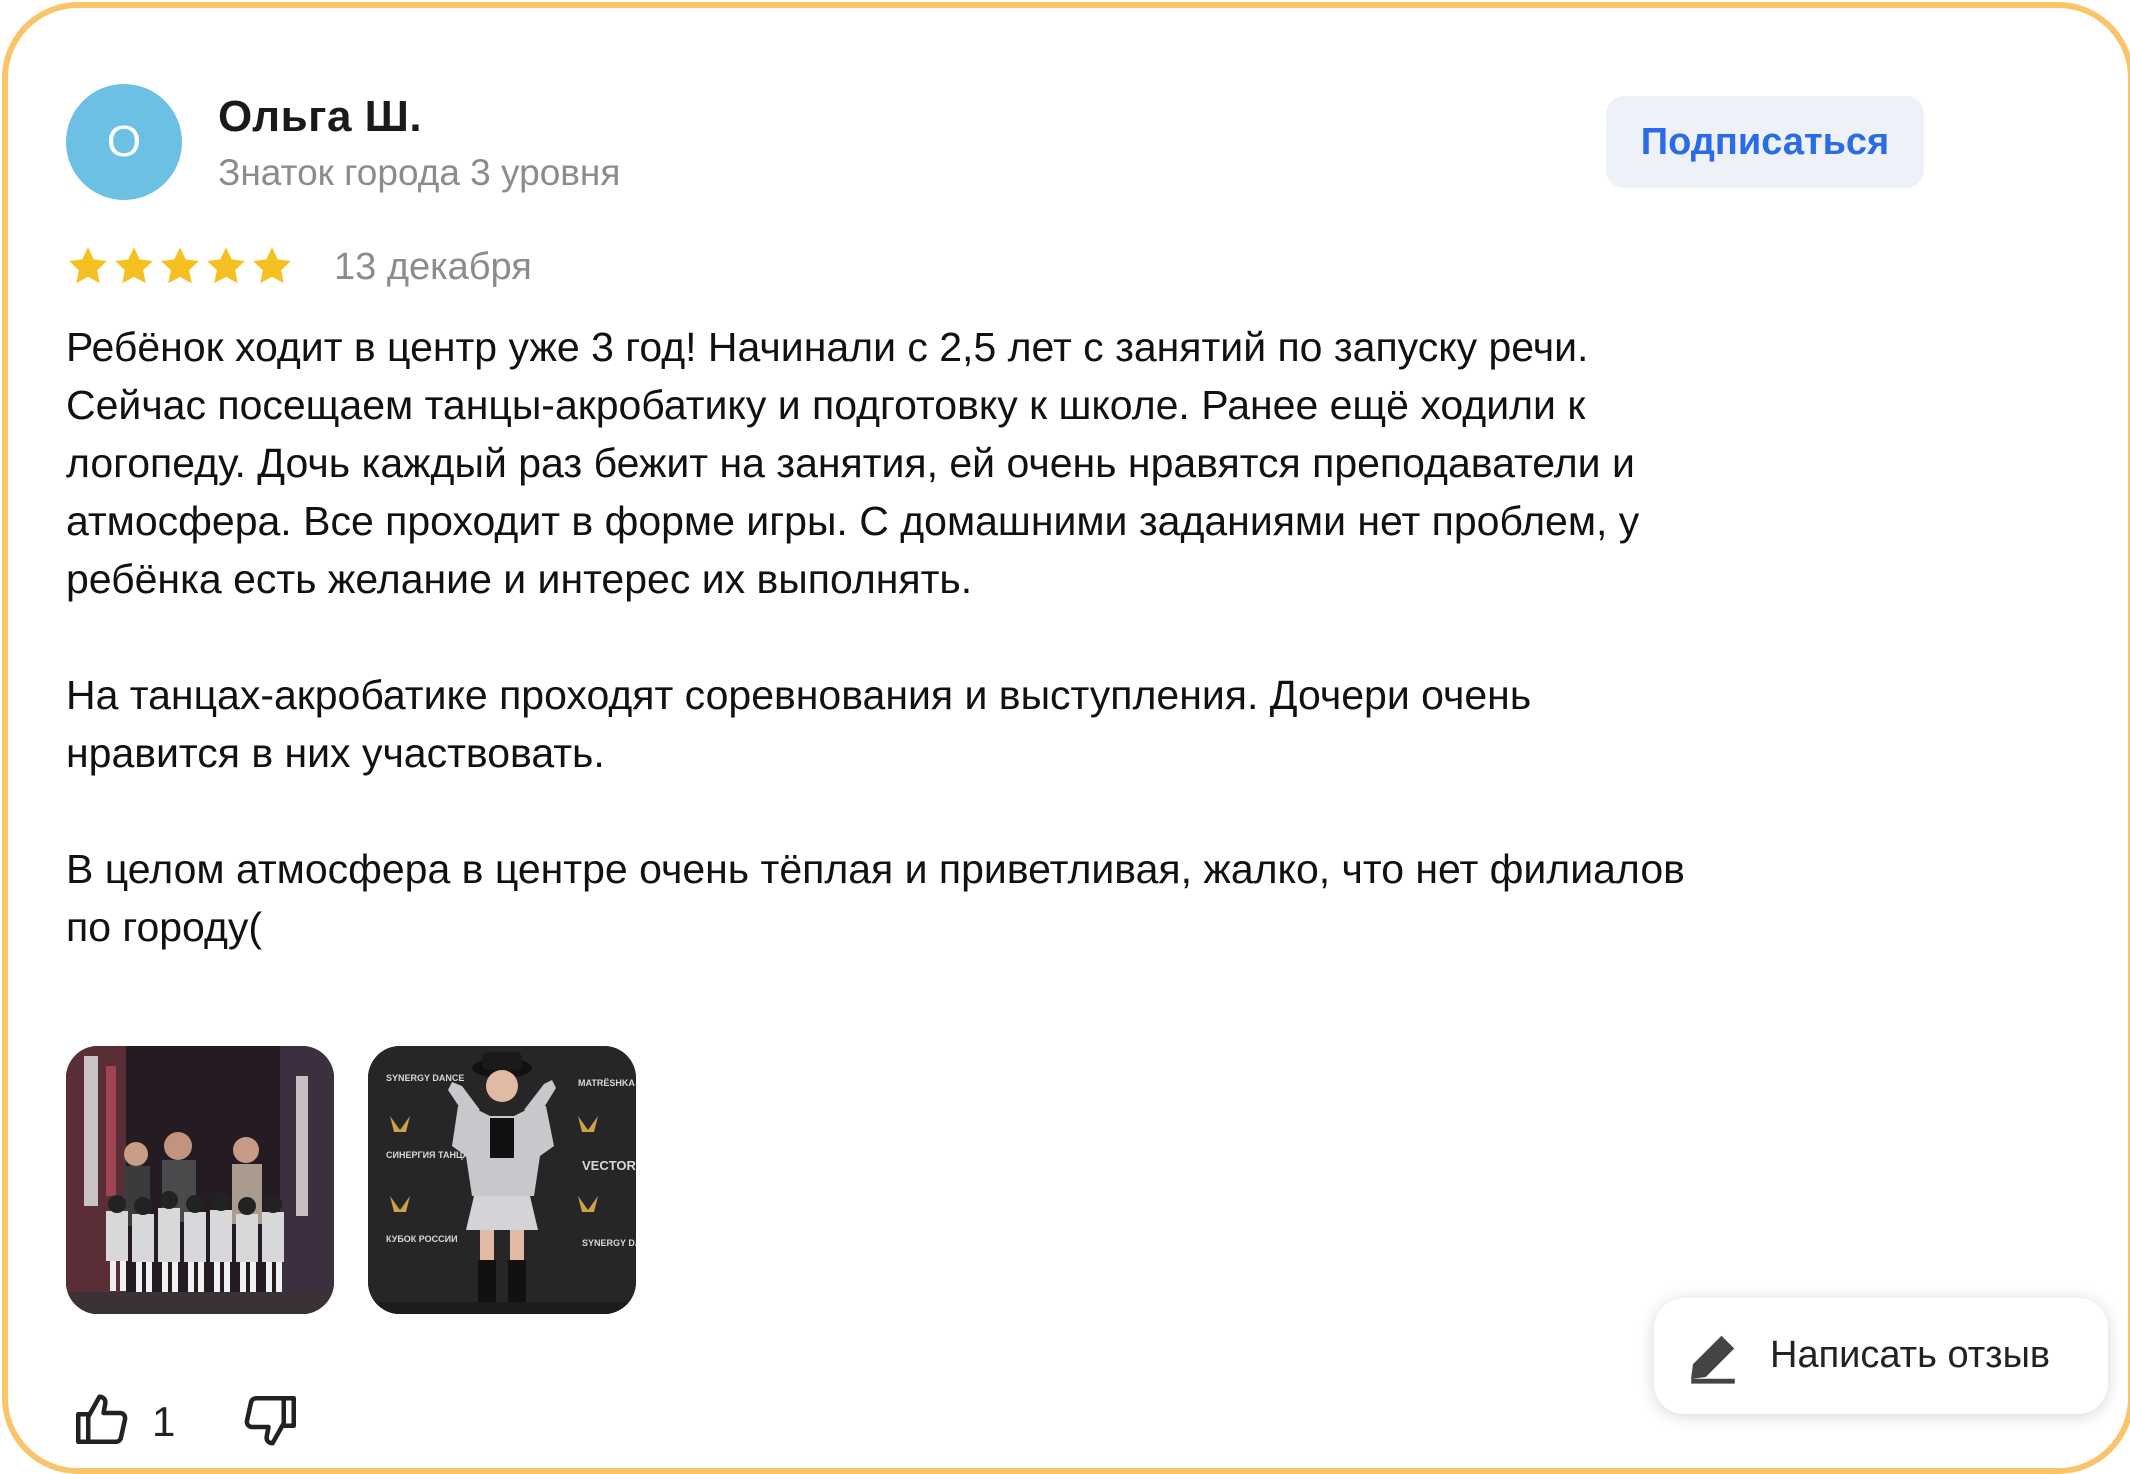 The height and width of the screenshot is (1474, 2130). I want to click on thumbs-down-icon, so click(270, 1421).